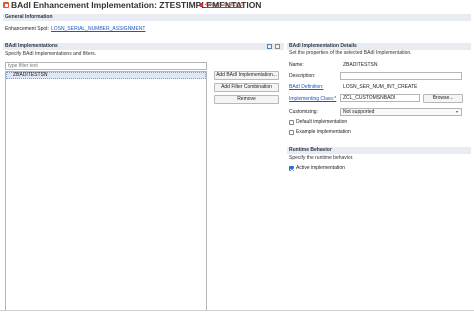 This screenshot has height=319, width=474. Describe the element at coordinates (323, 46) in the screenshot. I see `implementation-details-title: BAdI Implementation Details` at that location.